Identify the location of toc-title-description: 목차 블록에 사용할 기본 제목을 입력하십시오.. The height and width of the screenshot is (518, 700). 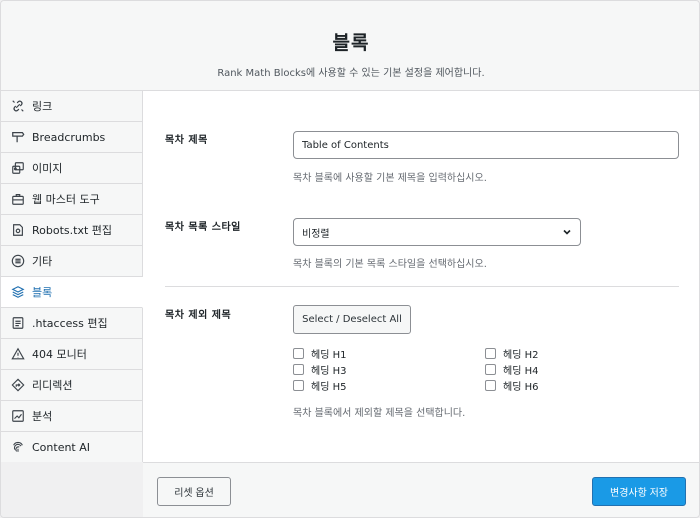
(390, 178).